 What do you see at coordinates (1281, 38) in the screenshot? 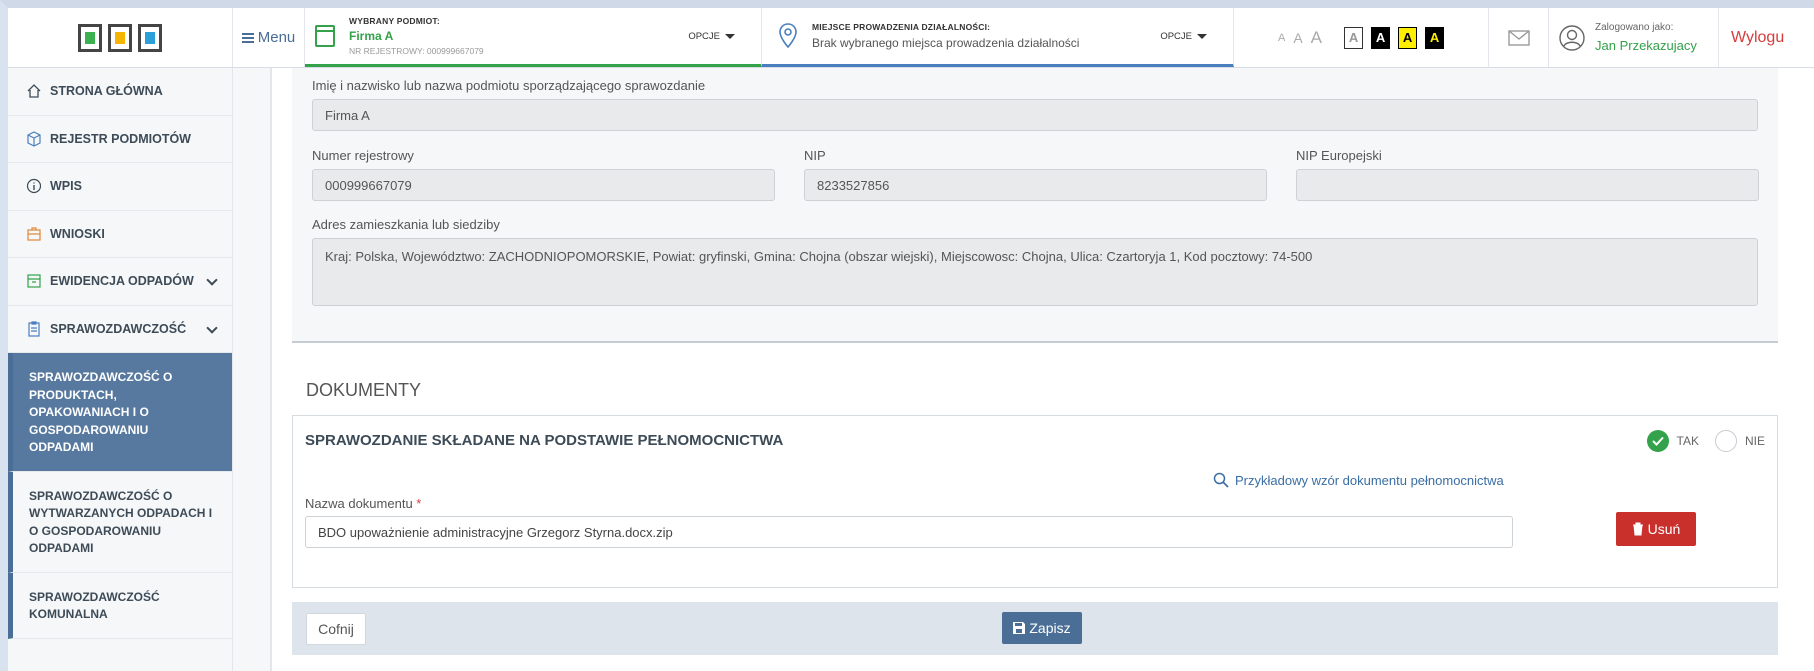
I see `font-size-small-button: A` at bounding box center [1281, 38].